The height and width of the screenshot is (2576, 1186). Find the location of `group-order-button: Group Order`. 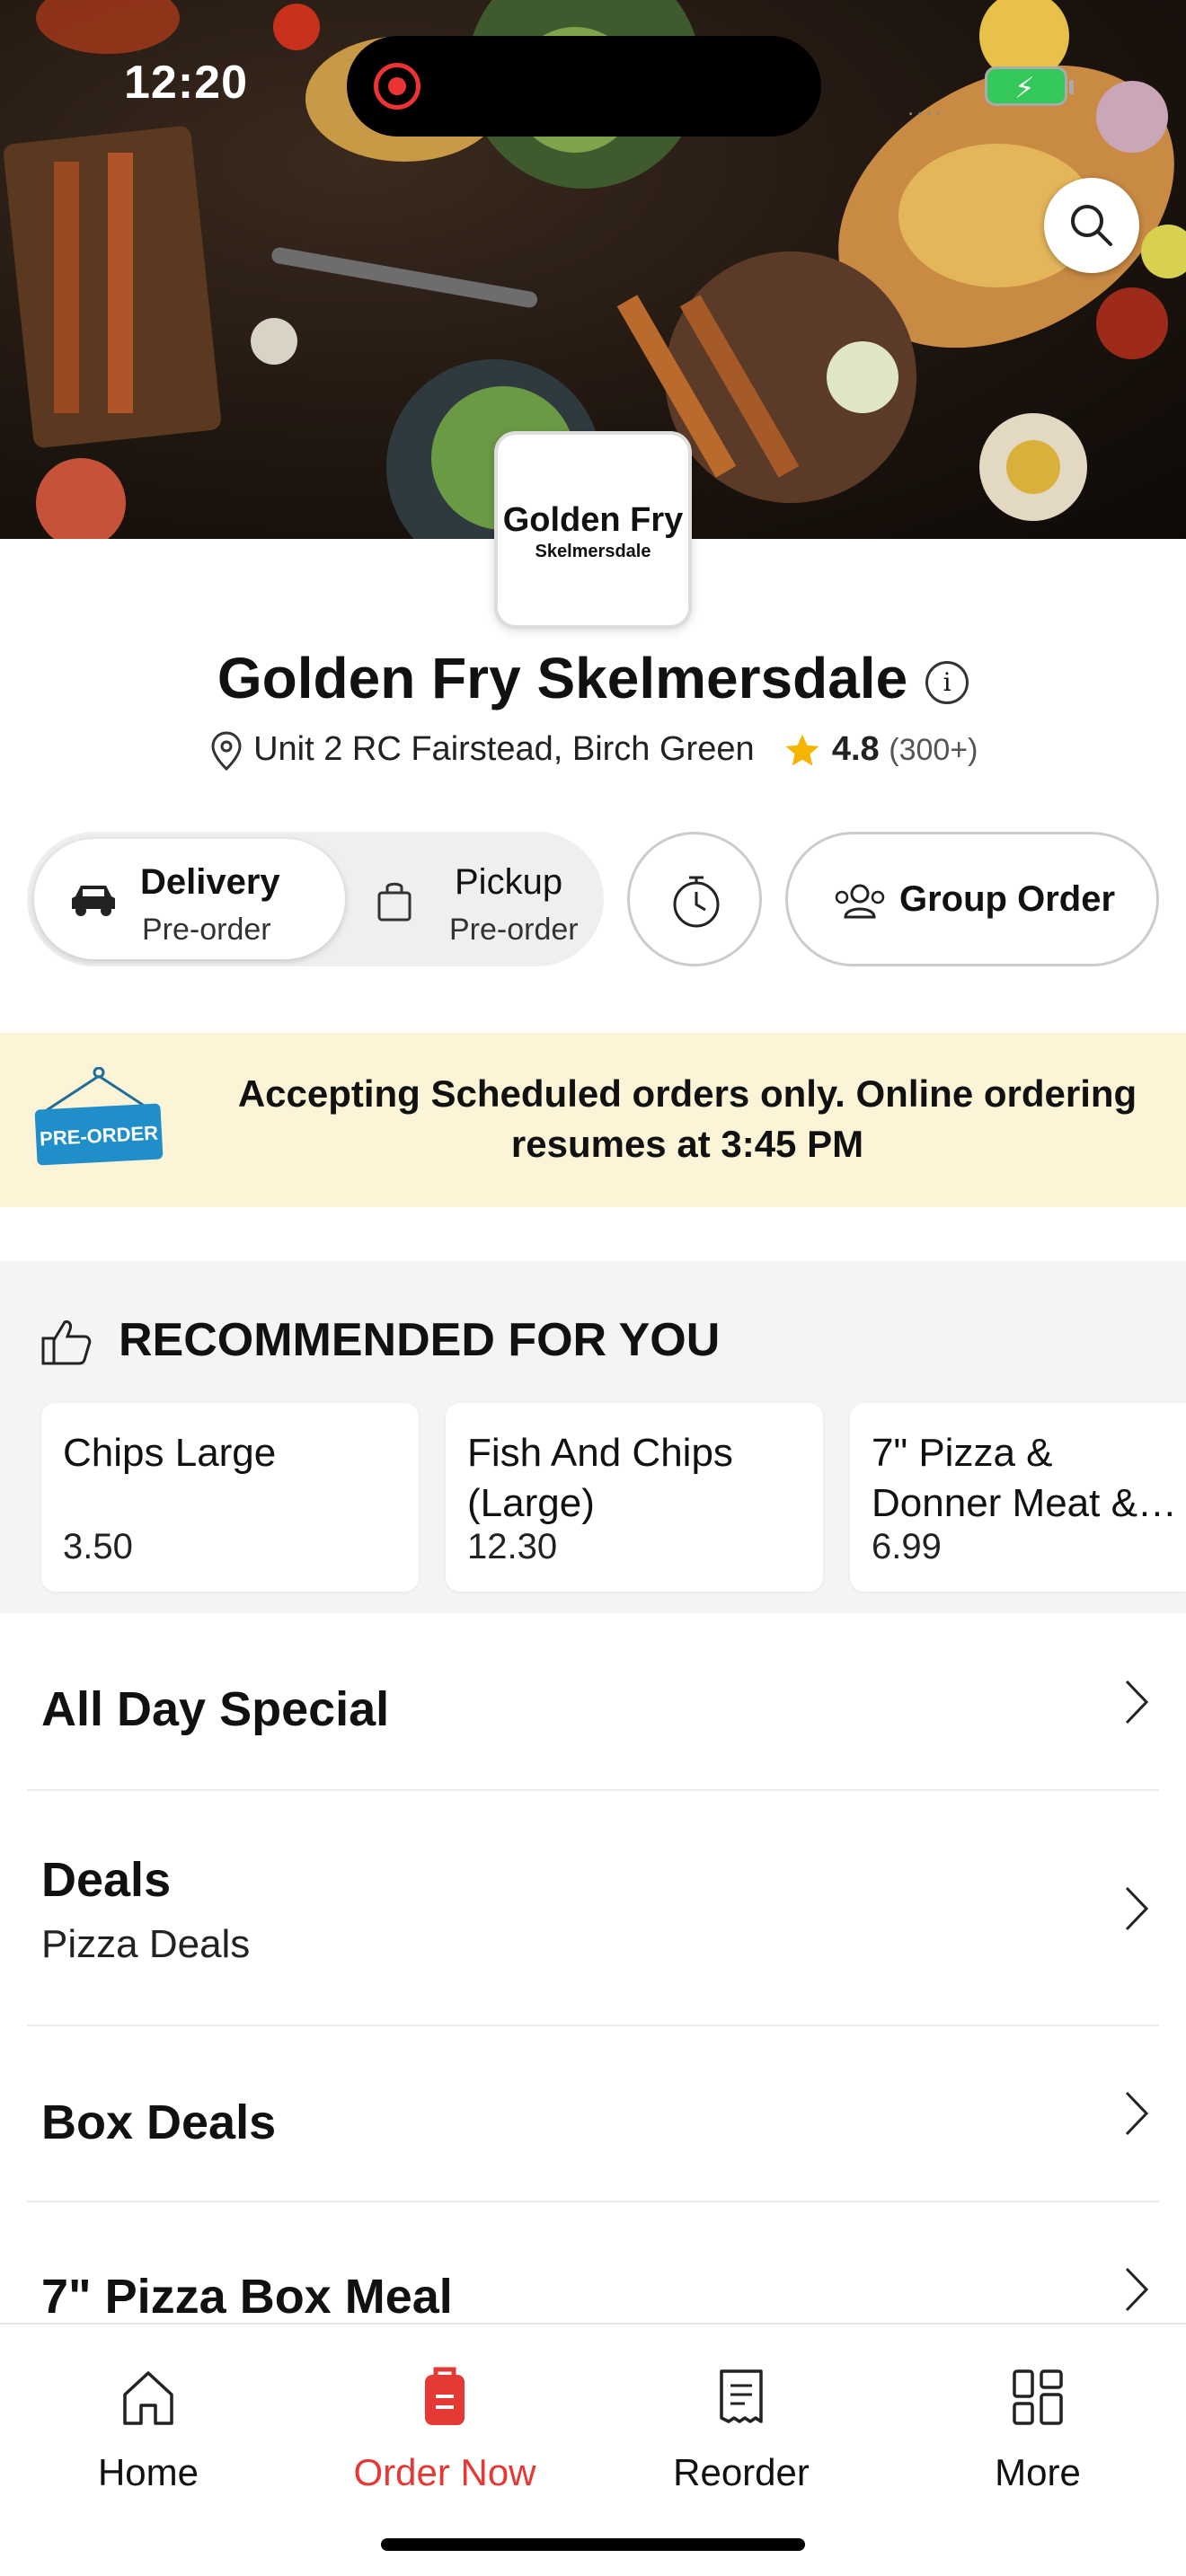

group-order-button: Group Order is located at coordinates (972, 899).